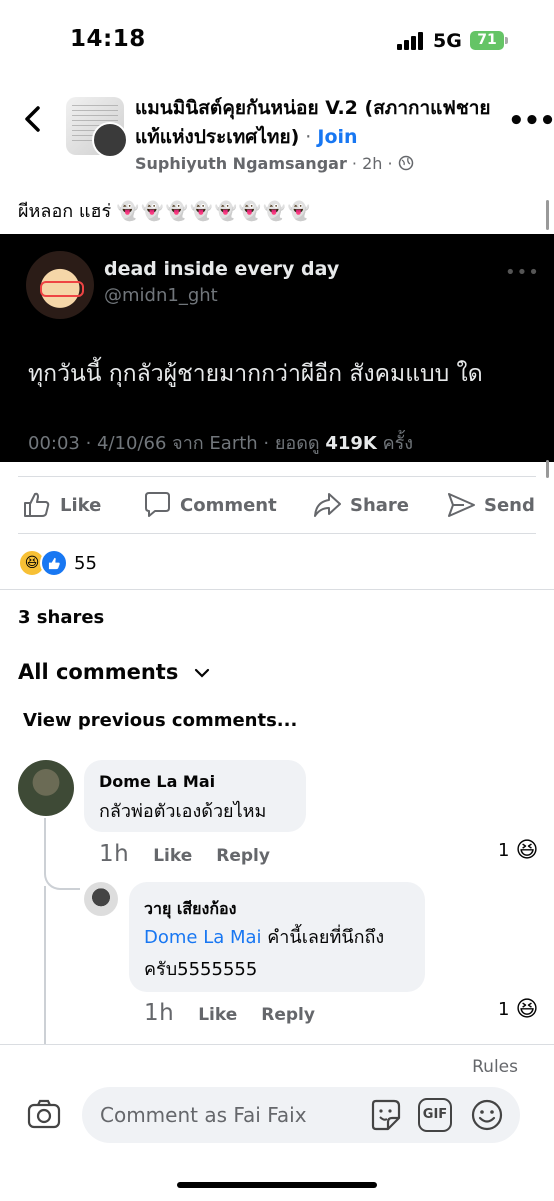 The height and width of the screenshot is (1201, 554). Describe the element at coordinates (33, 121) in the screenshot. I see `back-arrow-icon` at that location.